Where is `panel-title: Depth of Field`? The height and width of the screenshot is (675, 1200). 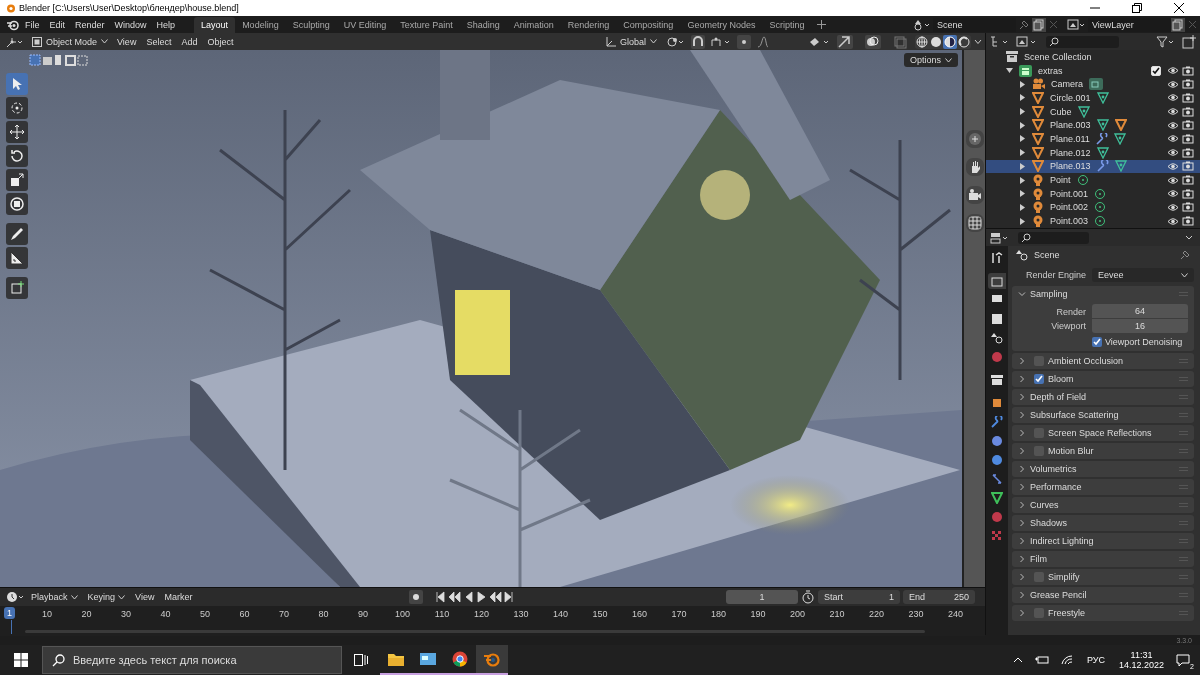 panel-title: Depth of Field is located at coordinates (1058, 397).